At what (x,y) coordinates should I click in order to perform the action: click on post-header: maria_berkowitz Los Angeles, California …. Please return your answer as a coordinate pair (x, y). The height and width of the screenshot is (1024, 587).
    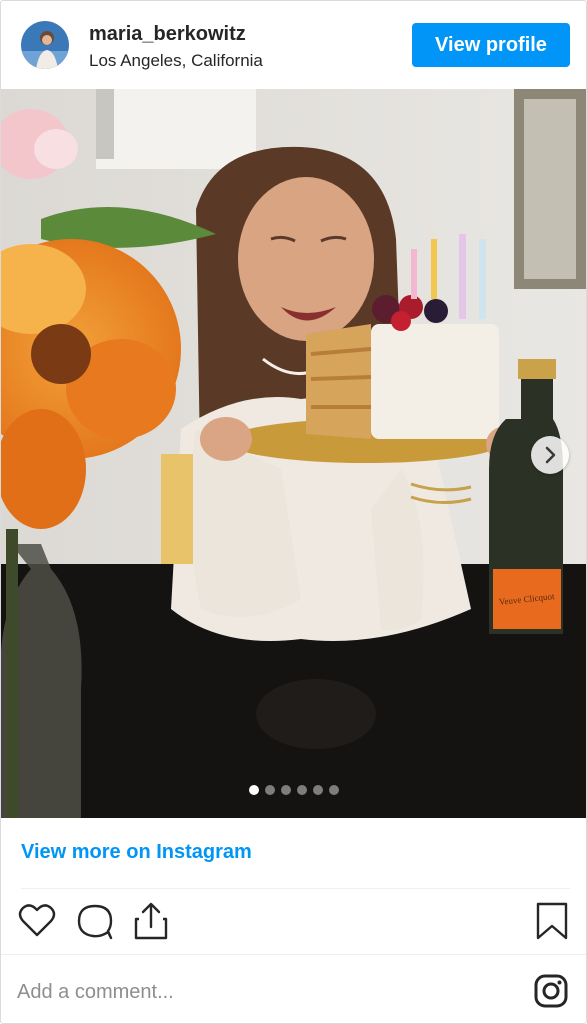
    Looking at the image, I should click on (293, 45).